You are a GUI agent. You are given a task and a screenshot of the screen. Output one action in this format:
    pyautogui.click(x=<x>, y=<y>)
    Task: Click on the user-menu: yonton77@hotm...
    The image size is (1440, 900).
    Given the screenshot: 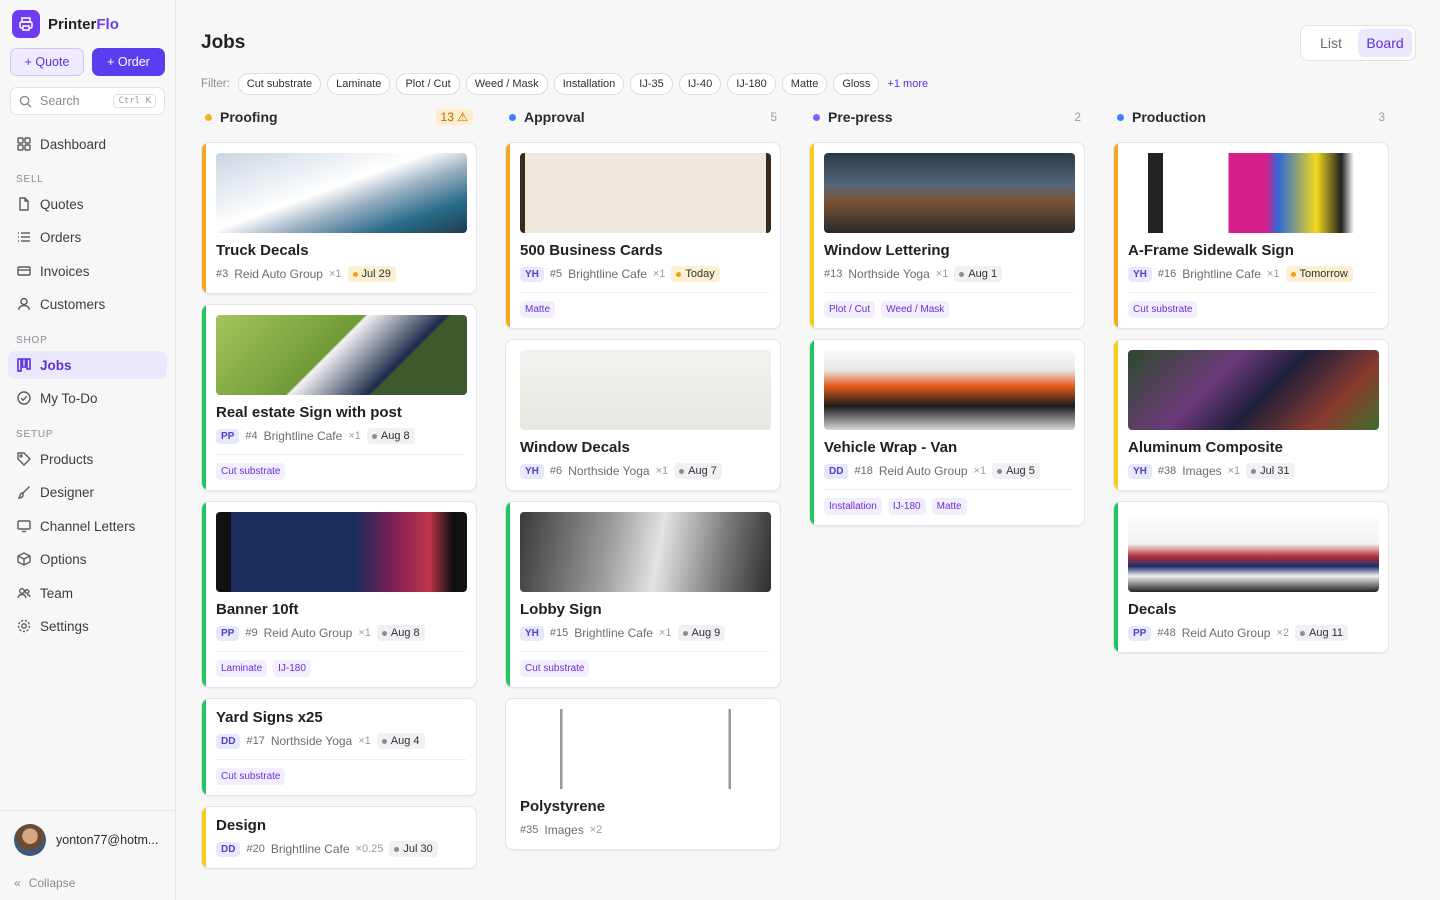 What is the action you would take?
    pyautogui.click(x=87, y=839)
    